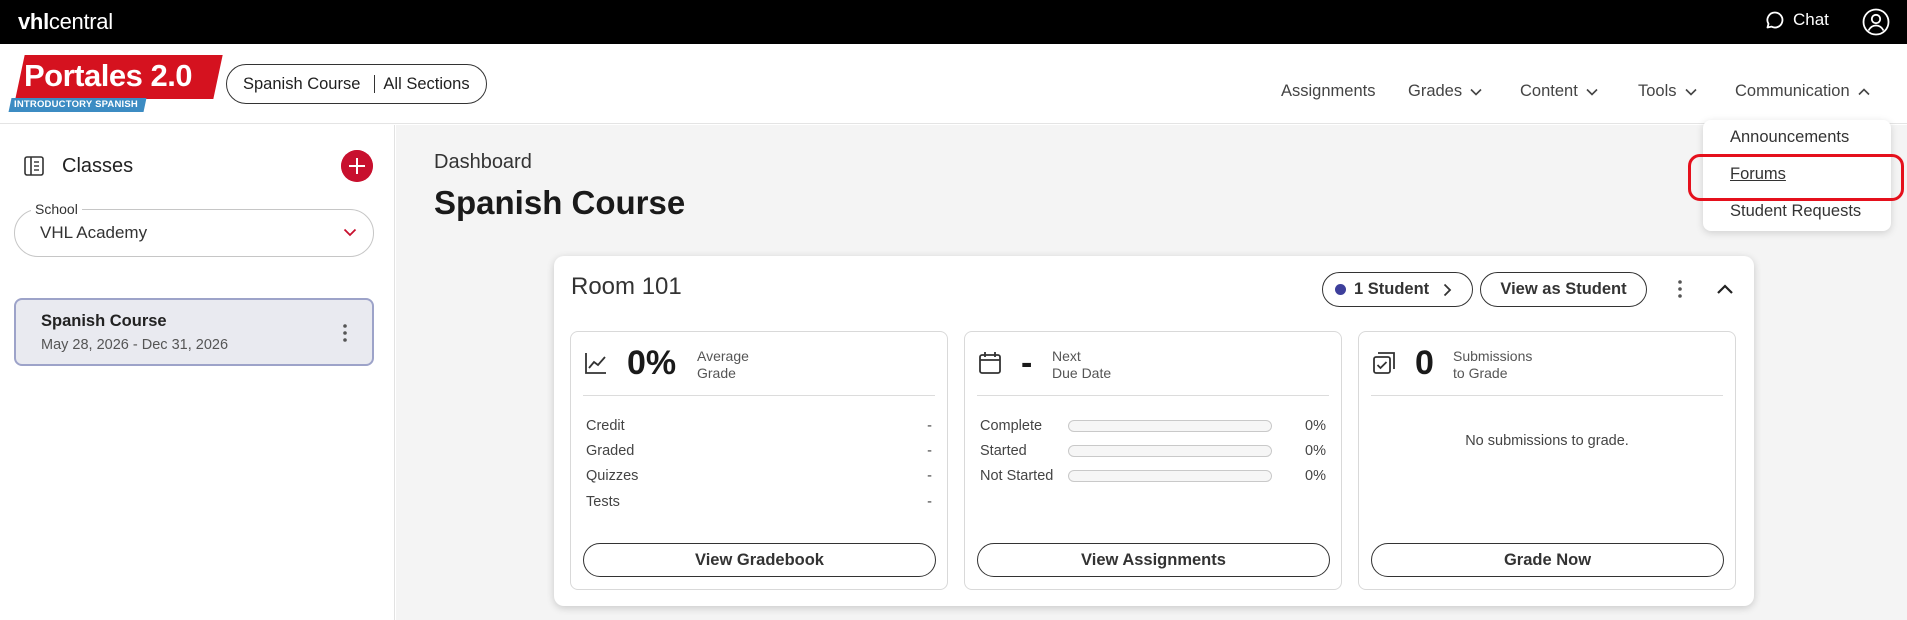  Describe the element at coordinates (560, 202) in the screenshot. I see `page-title: Spanish Course` at that location.